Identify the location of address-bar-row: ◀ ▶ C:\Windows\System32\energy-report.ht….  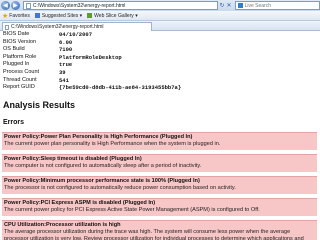
(160, 5).